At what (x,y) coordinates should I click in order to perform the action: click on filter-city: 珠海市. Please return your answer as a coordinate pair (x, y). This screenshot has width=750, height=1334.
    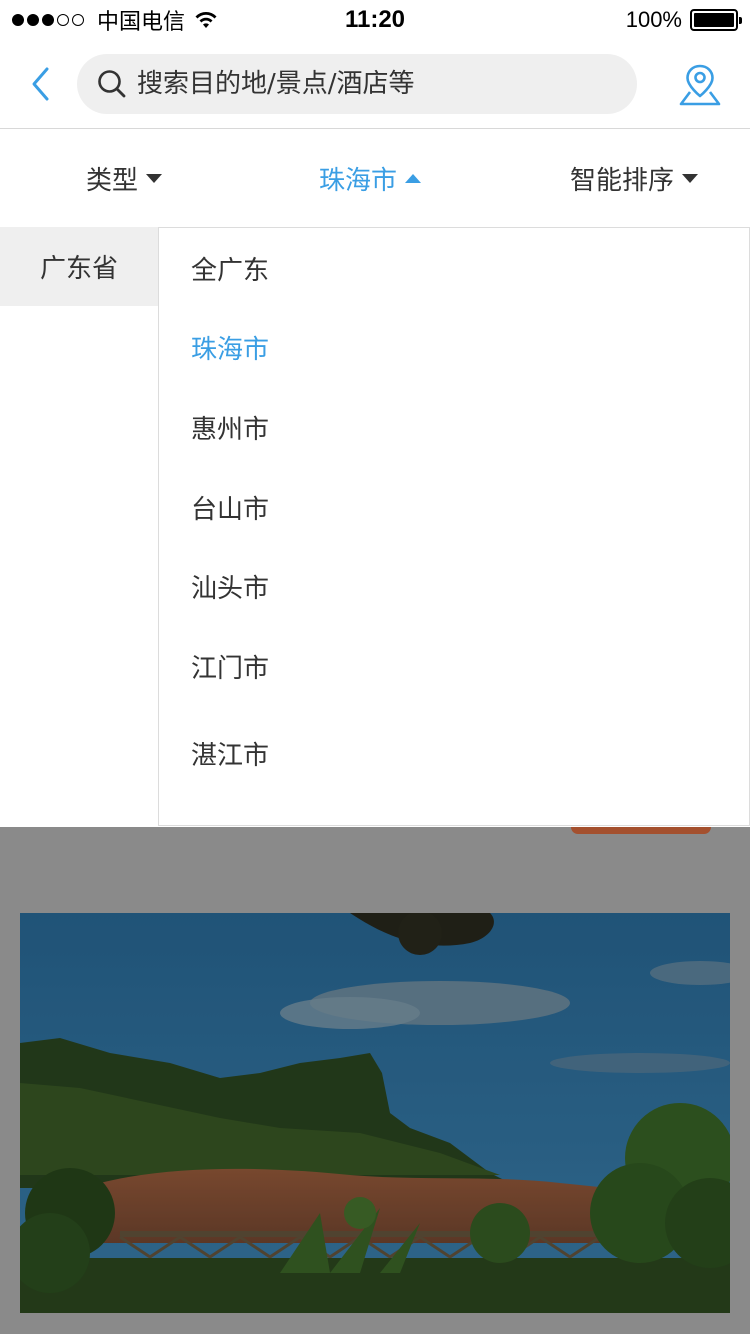
    Looking at the image, I should click on (370, 178).